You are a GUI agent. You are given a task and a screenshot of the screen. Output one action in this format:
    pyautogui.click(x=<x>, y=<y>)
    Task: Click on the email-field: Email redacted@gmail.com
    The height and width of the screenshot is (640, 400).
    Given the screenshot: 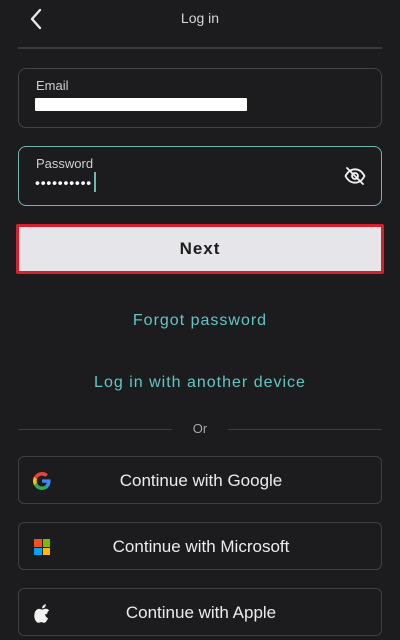 What is the action you would take?
    pyautogui.click(x=200, y=98)
    